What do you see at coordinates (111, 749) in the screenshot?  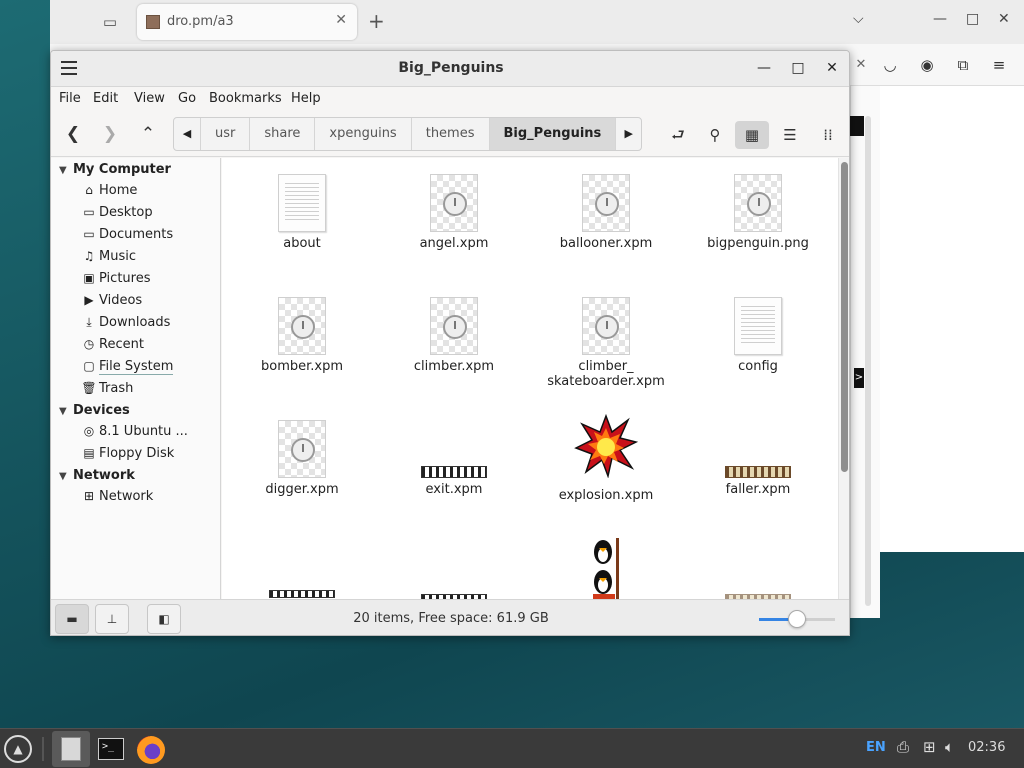 I see `taskbar-terminal: >_` at bounding box center [111, 749].